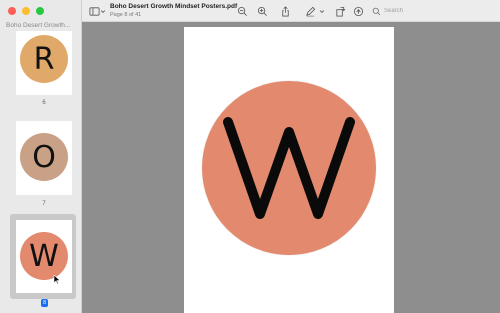  What do you see at coordinates (242, 11) in the screenshot?
I see `zoom-out-icon` at bounding box center [242, 11].